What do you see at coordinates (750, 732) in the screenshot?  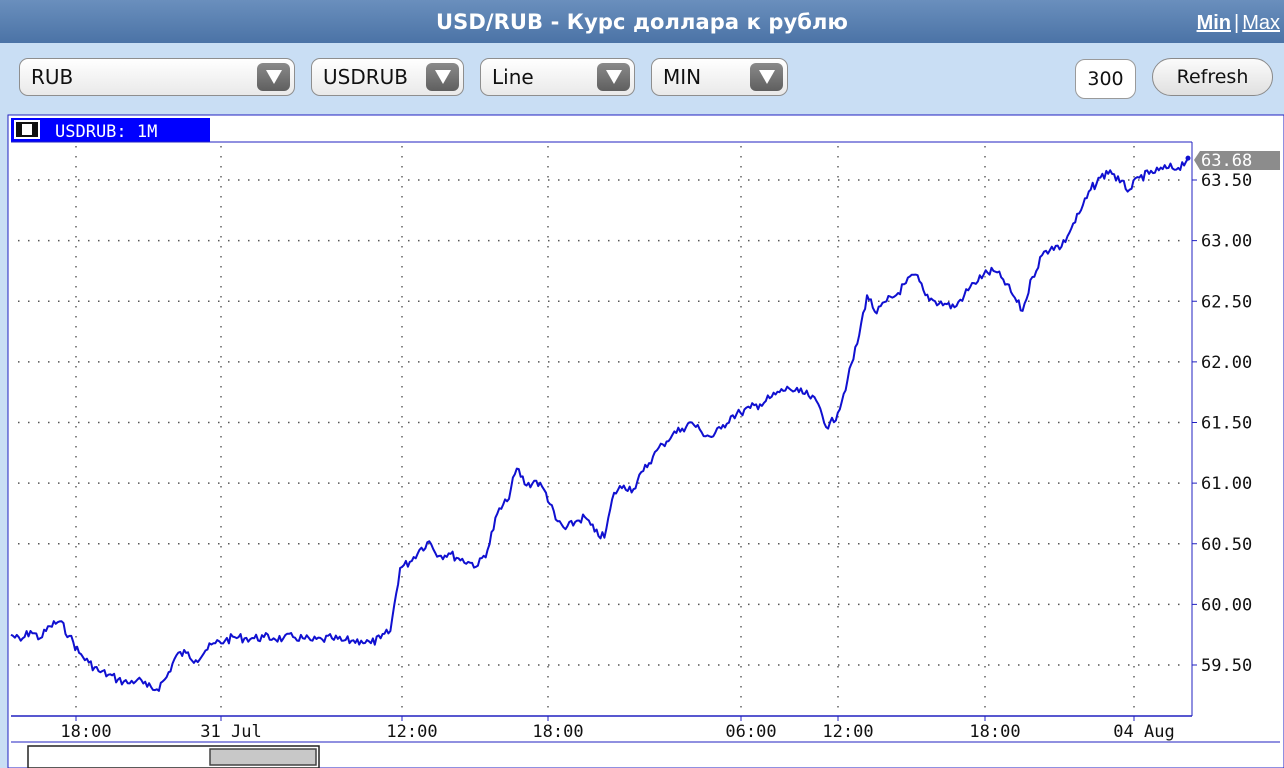 I see `x-tick-label: 06:00` at bounding box center [750, 732].